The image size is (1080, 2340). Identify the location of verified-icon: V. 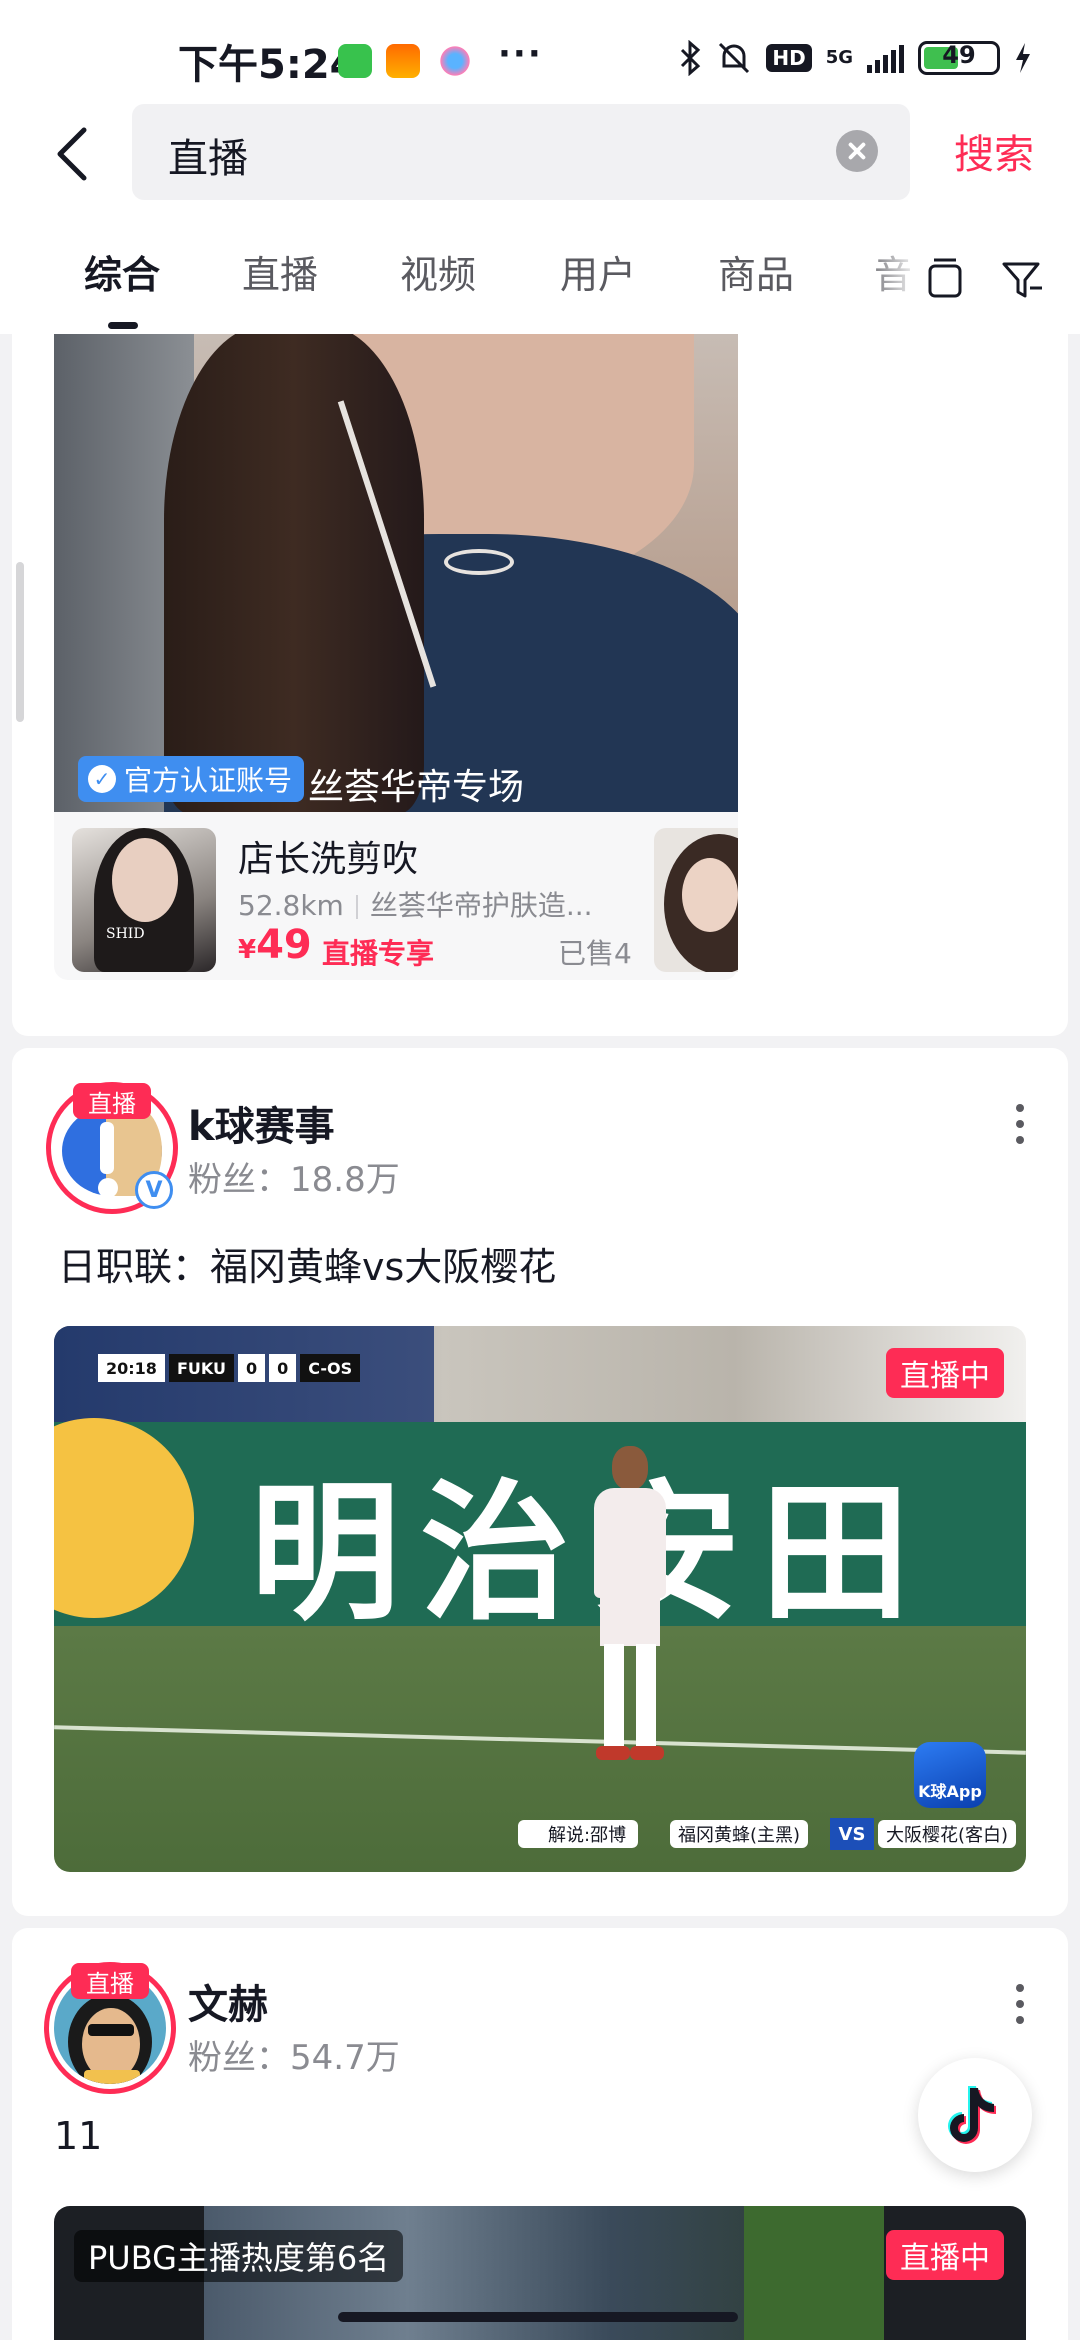
(154, 1190).